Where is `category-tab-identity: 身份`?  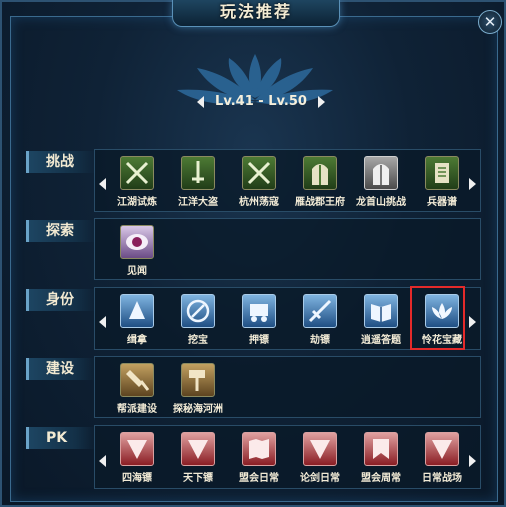
category-tab-identity: 身份 is located at coordinates (61, 300).